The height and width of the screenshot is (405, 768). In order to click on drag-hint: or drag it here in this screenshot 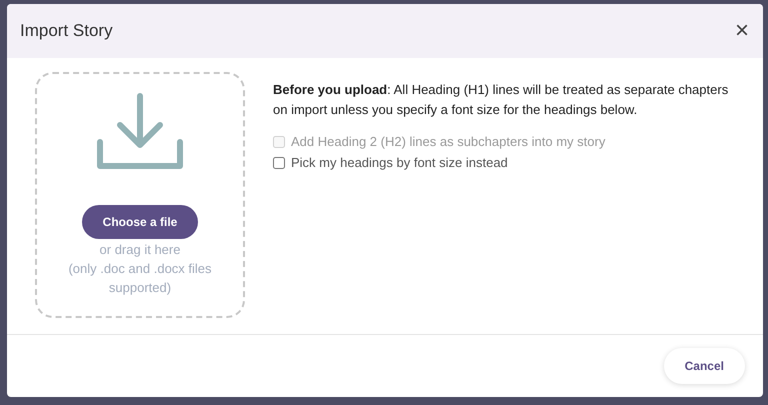, I will do `click(140, 250)`.